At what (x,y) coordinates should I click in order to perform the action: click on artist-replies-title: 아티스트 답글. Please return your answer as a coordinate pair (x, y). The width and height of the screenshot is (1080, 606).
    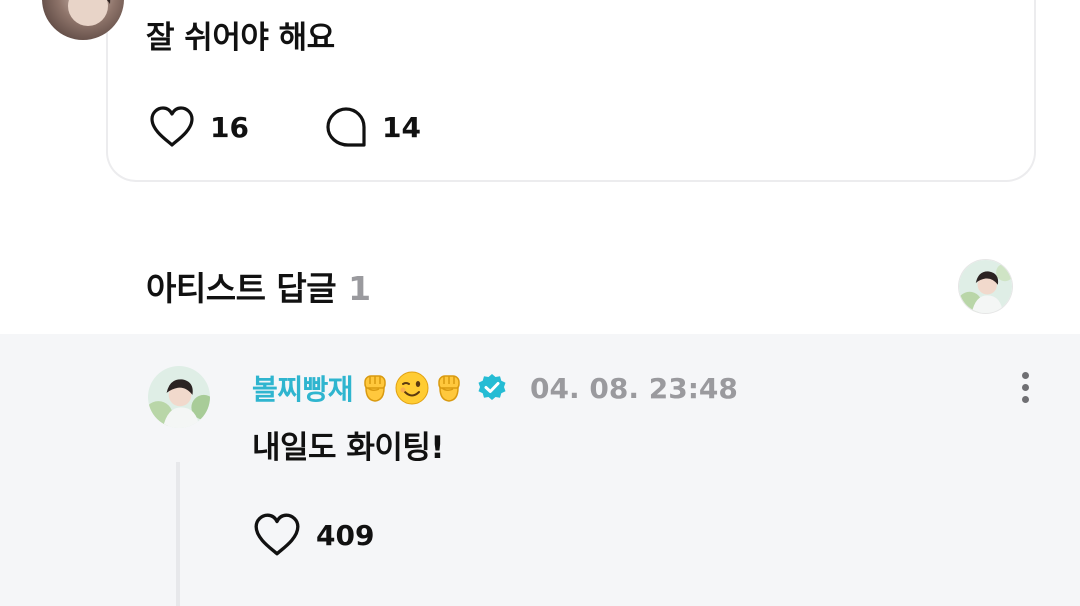
    Looking at the image, I should click on (241, 288).